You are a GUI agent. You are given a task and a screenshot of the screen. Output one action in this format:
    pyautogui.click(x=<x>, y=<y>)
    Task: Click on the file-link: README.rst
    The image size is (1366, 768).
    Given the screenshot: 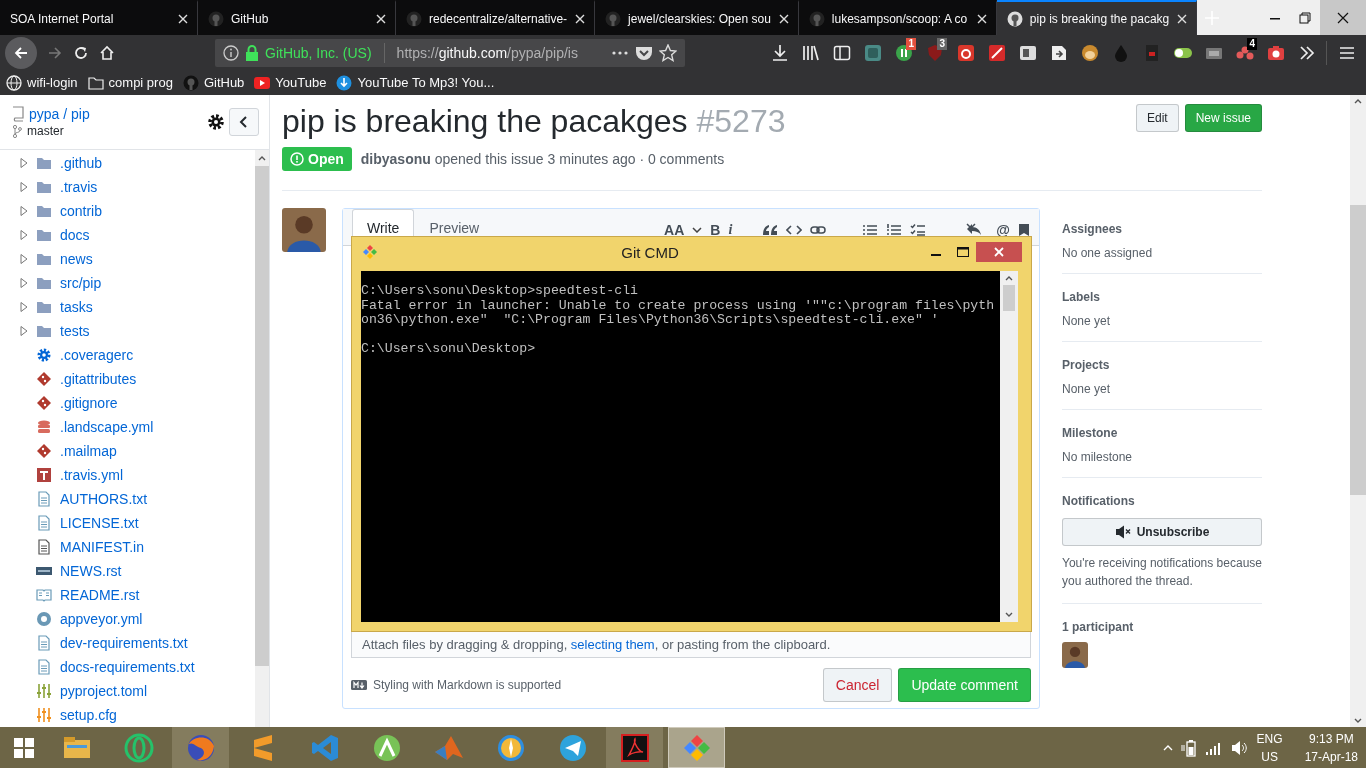 What is the action you would take?
    pyautogui.click(x=100, y=595)
    